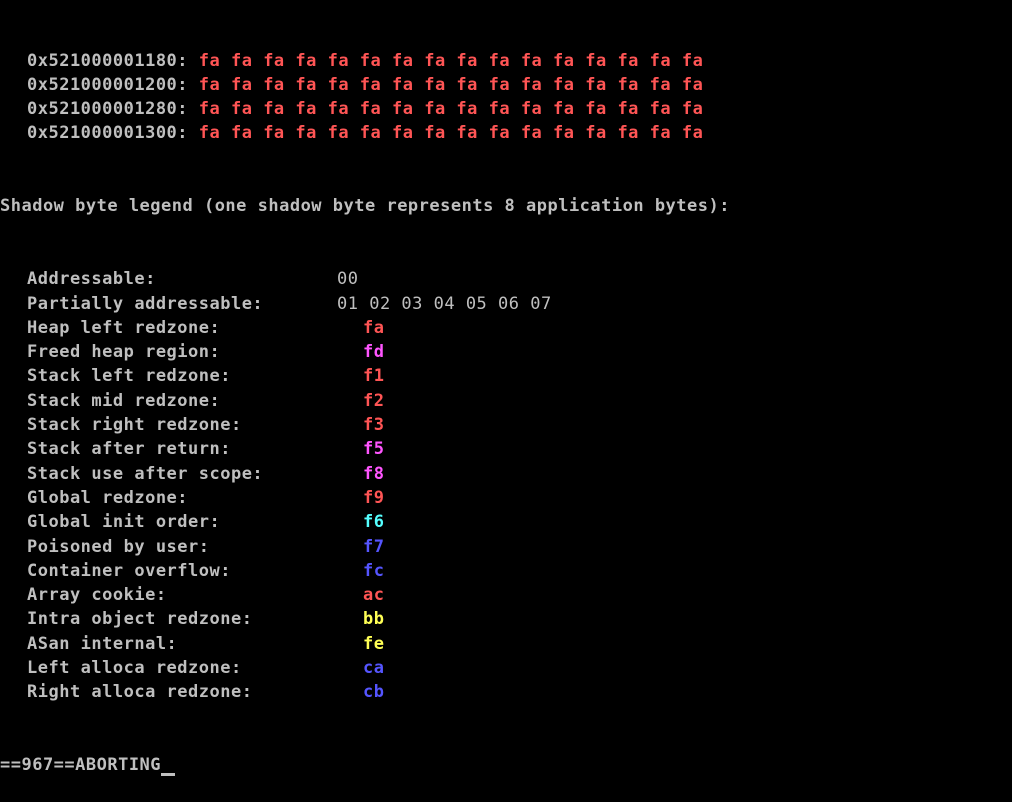  I want to click on legend-row: ASan internal: fe, so click(506, 644).